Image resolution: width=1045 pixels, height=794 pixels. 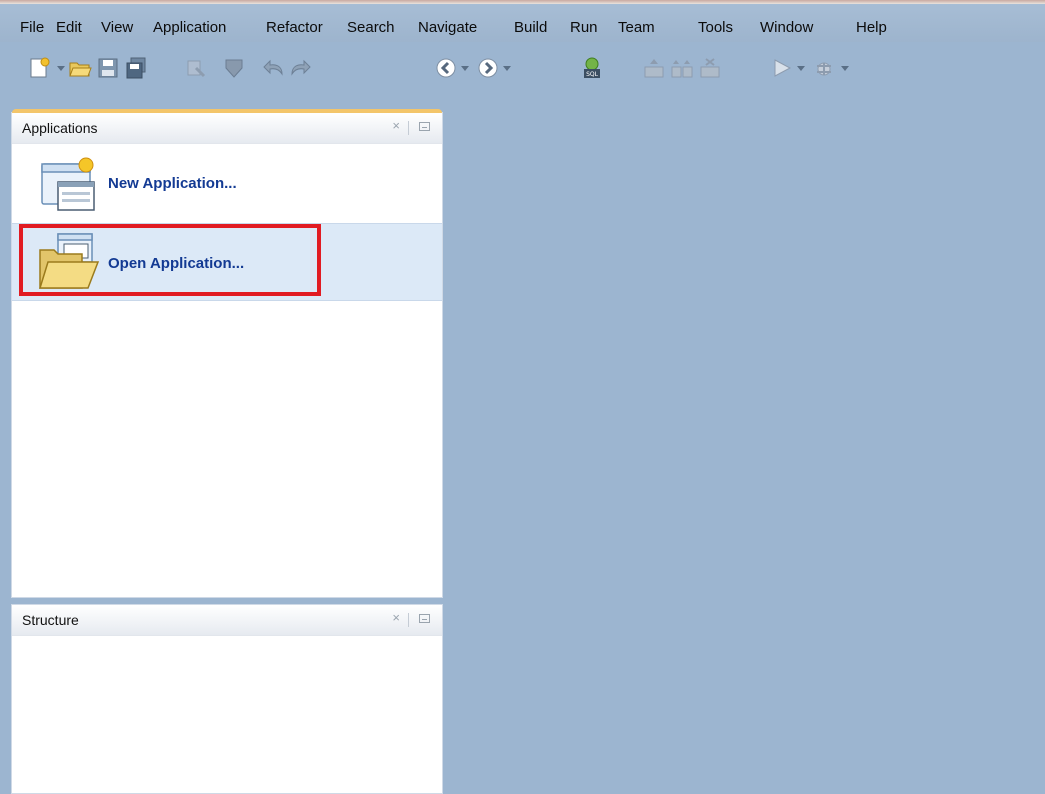 I want to click on rebuild-icon, so click(x=234, y=68).